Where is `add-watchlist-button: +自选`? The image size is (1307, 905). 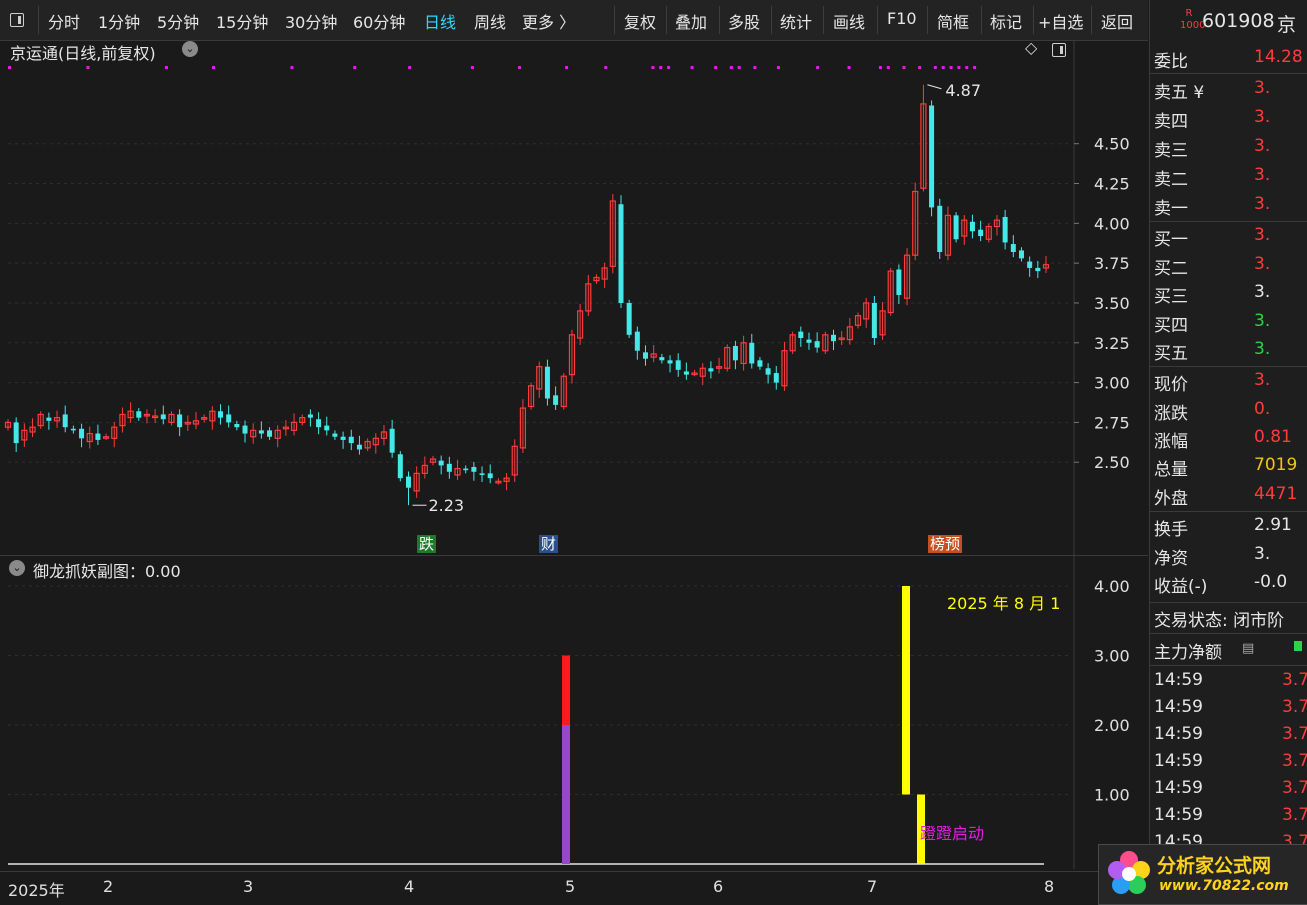
add-watchlist-button: +自选 is located at coordinates (1060, 21).